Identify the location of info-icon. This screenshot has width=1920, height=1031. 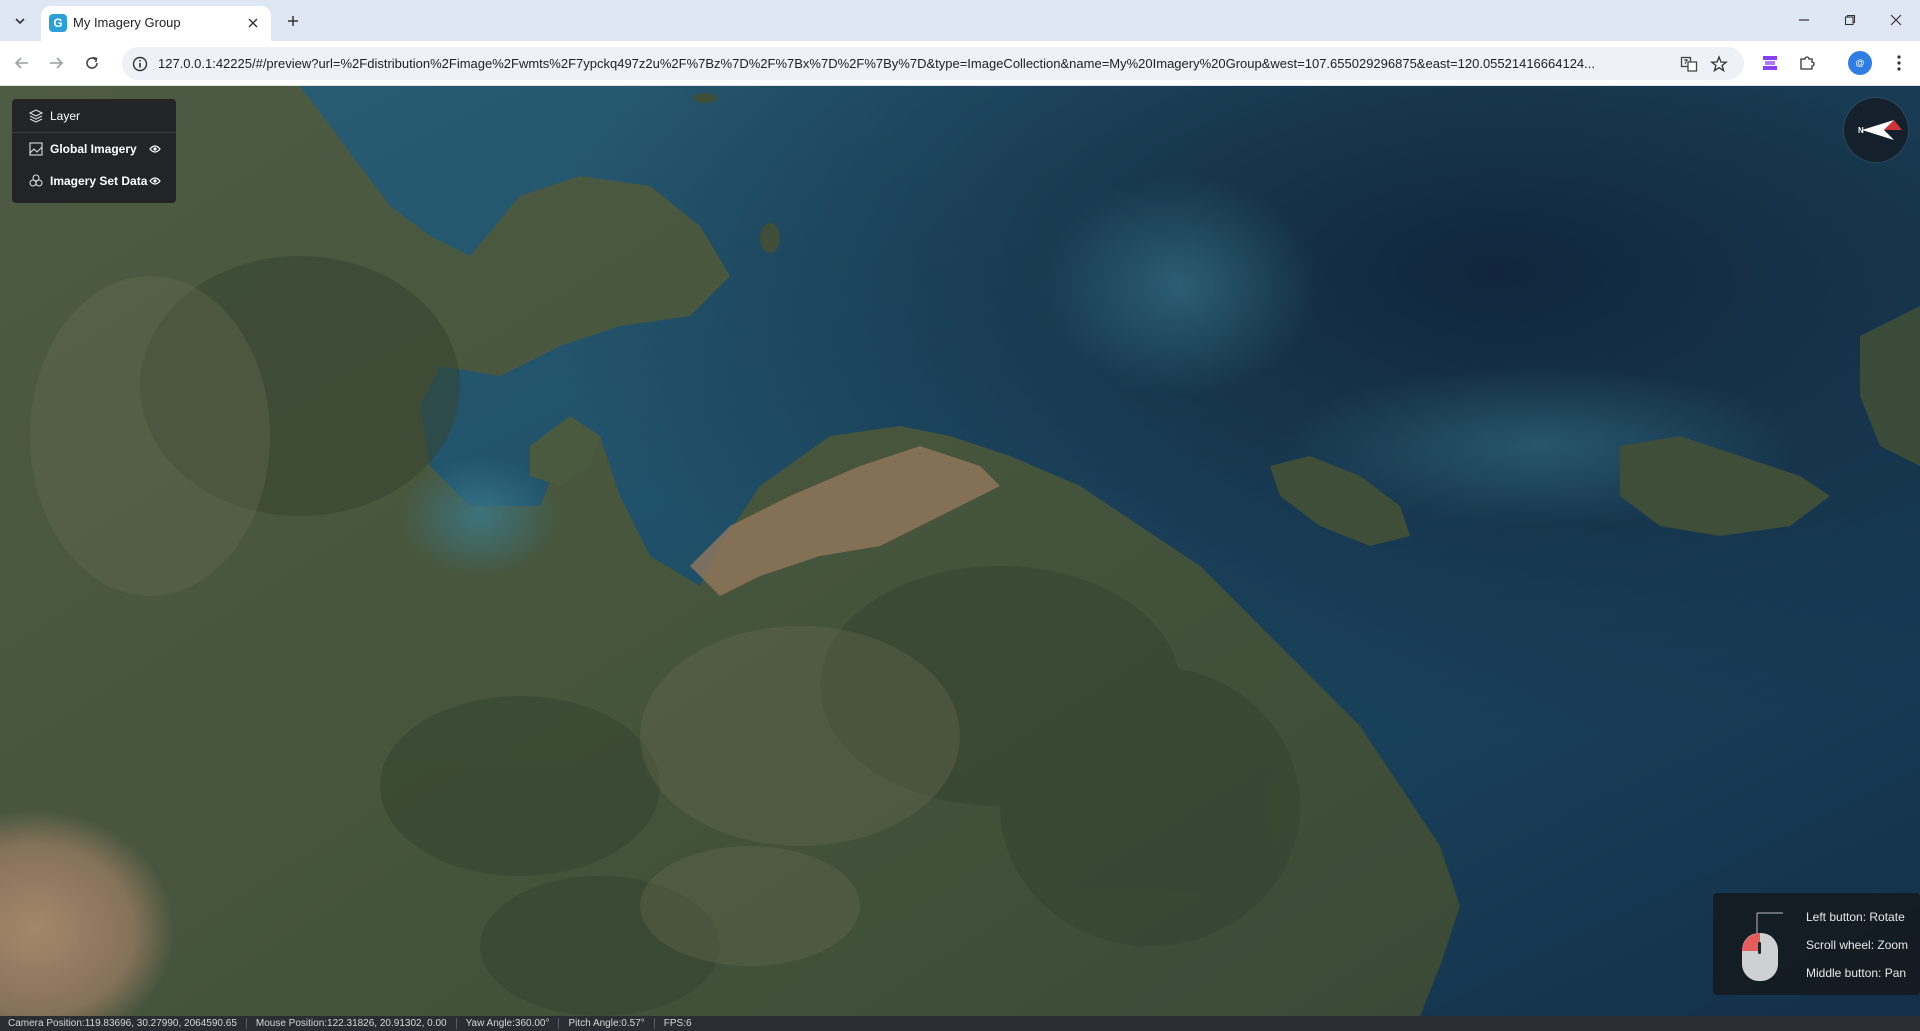
(140, 64).